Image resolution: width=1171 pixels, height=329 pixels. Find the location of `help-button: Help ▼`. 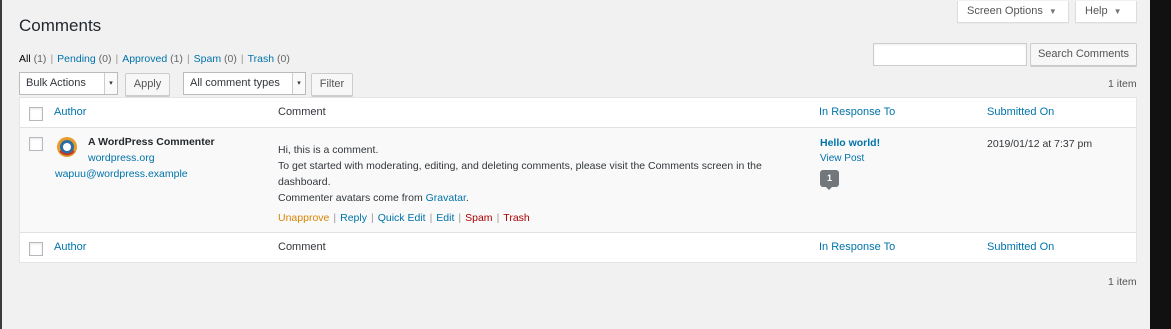

help-button: Help ▼ is located at coordinates (1106, 12).